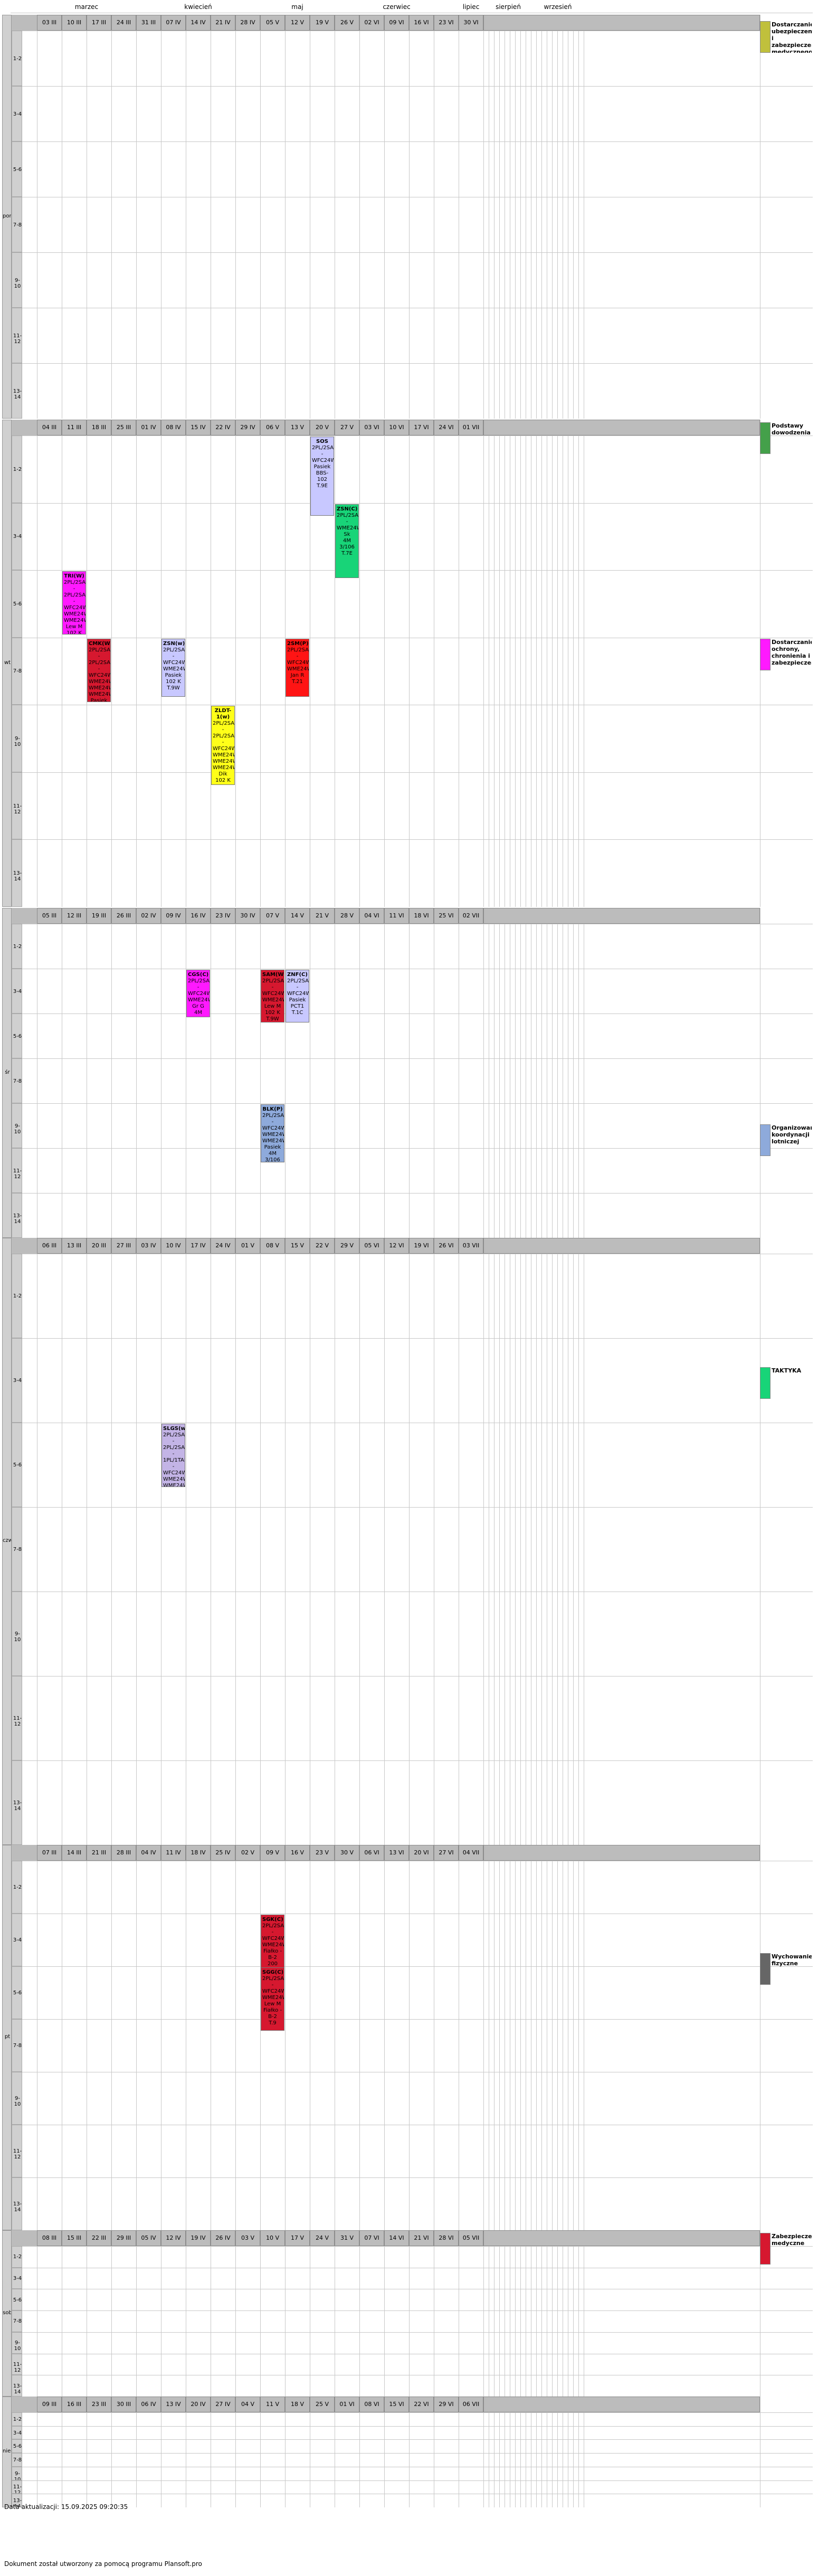  Describe the element at coordinates (17, 1806) in the screenshot. I see `slot-label: 13-14` at that location.